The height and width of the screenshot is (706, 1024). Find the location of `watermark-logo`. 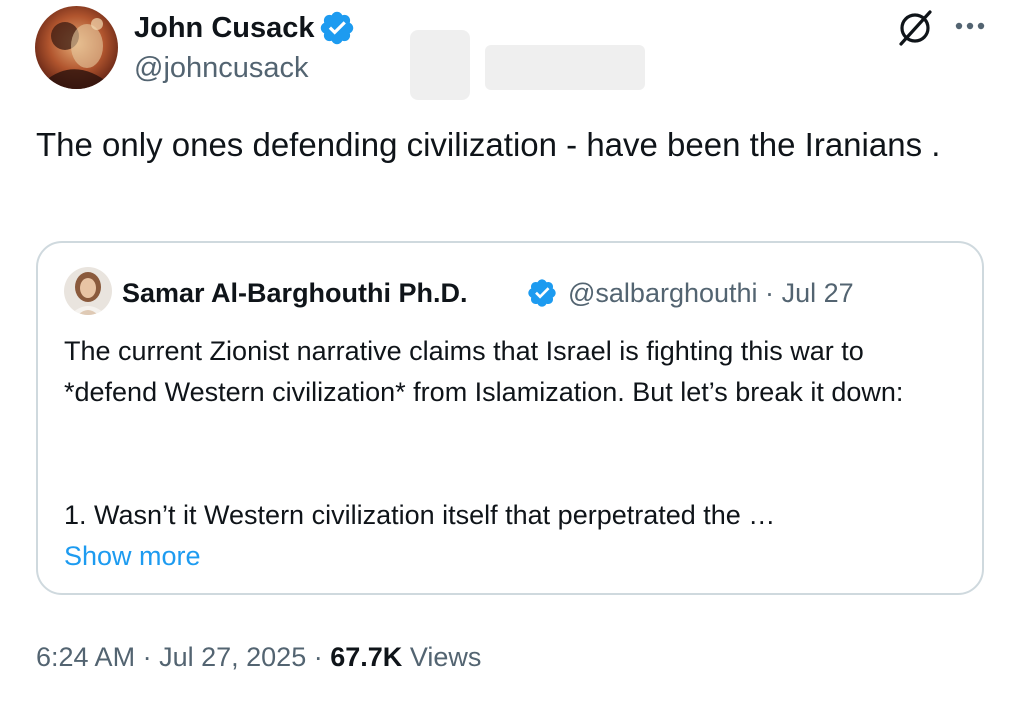

watermark-logo is located at coordinates (527, 65).